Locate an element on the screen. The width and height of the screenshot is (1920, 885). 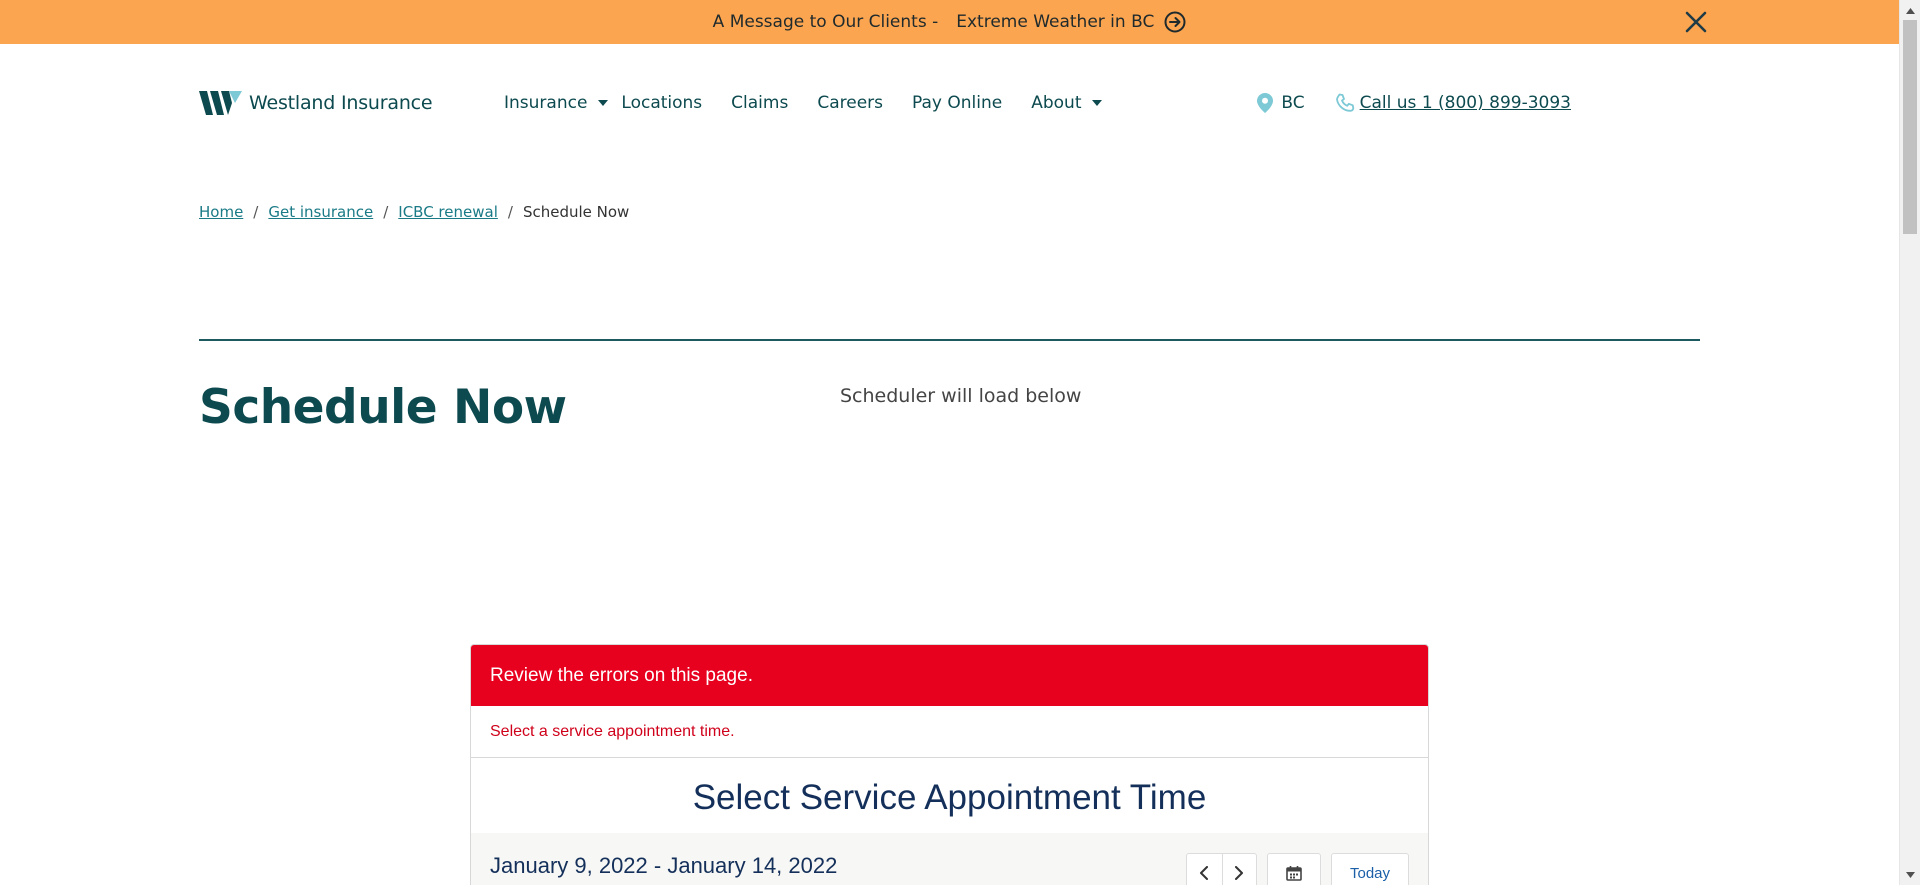
arrow-circle-right-icon is located at coordinates (1175, 22).